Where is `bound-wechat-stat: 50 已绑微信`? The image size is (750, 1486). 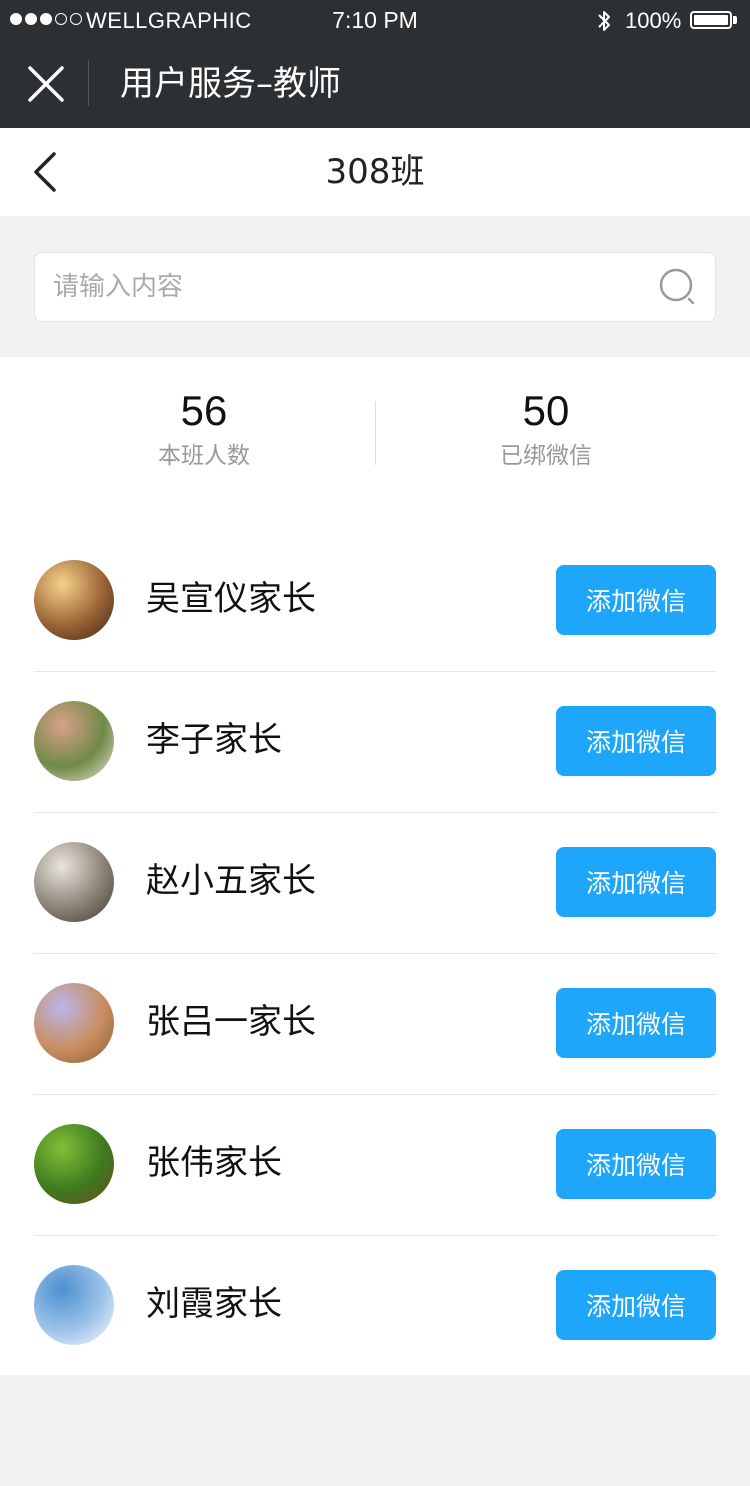 bound-wechat-stat: 50 已绑微信 is located at coordinates (546, 429).